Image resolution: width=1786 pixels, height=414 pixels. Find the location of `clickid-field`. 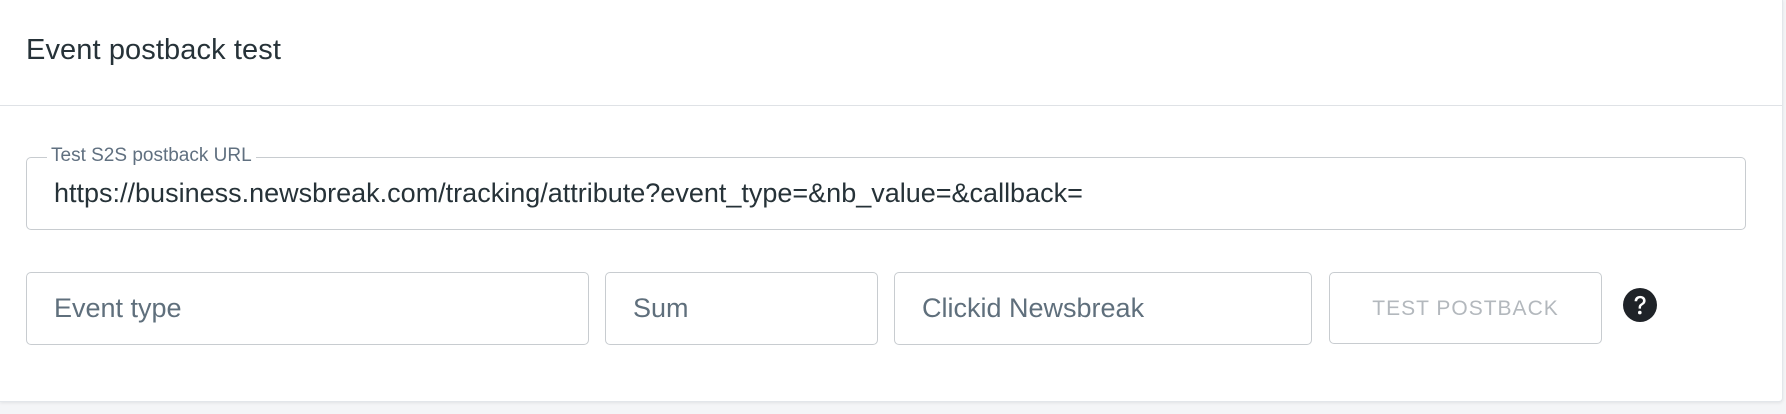

clickid-field is located at coordinates (1103, 308).